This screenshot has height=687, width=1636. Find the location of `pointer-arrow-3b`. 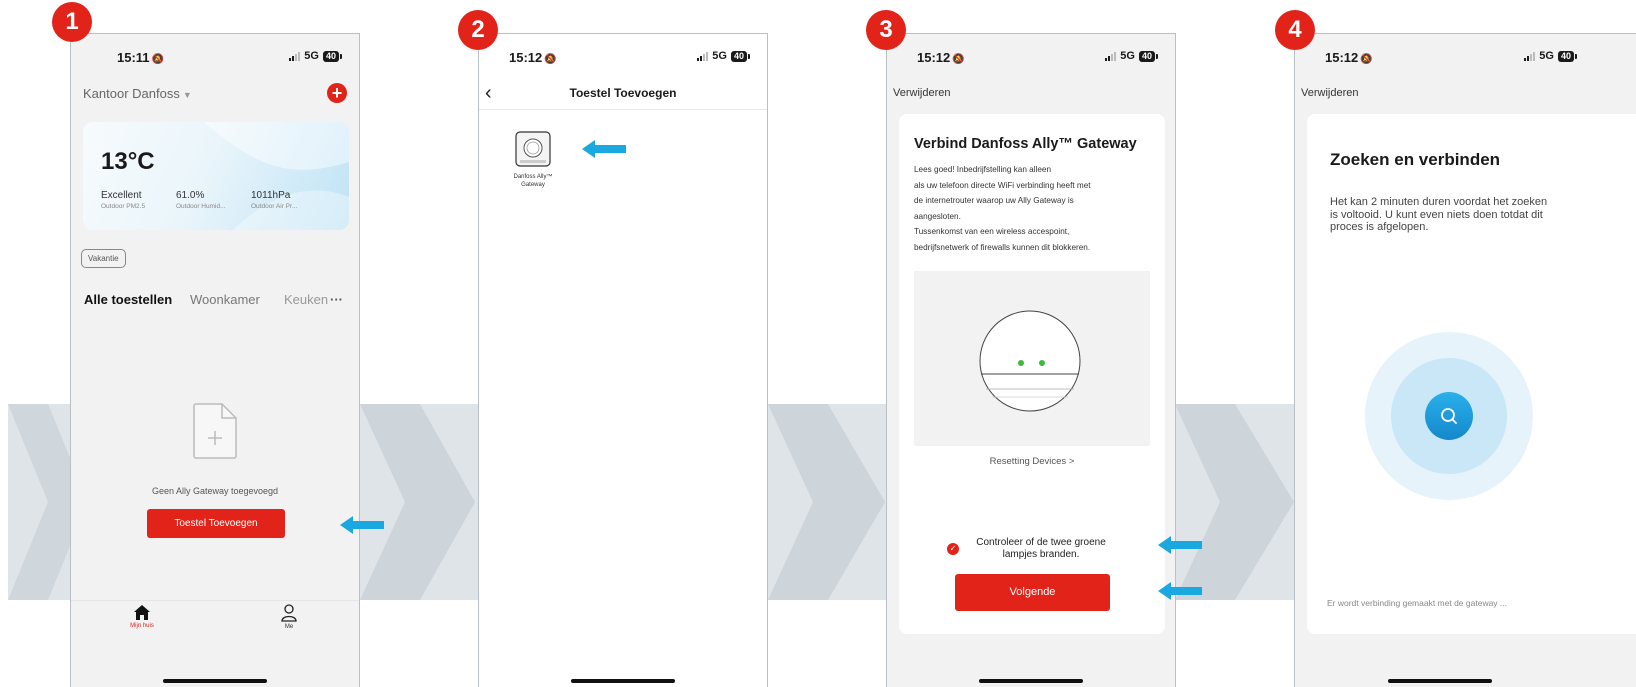

pointer-arrow-3b is located at coordinates (1180, 591).